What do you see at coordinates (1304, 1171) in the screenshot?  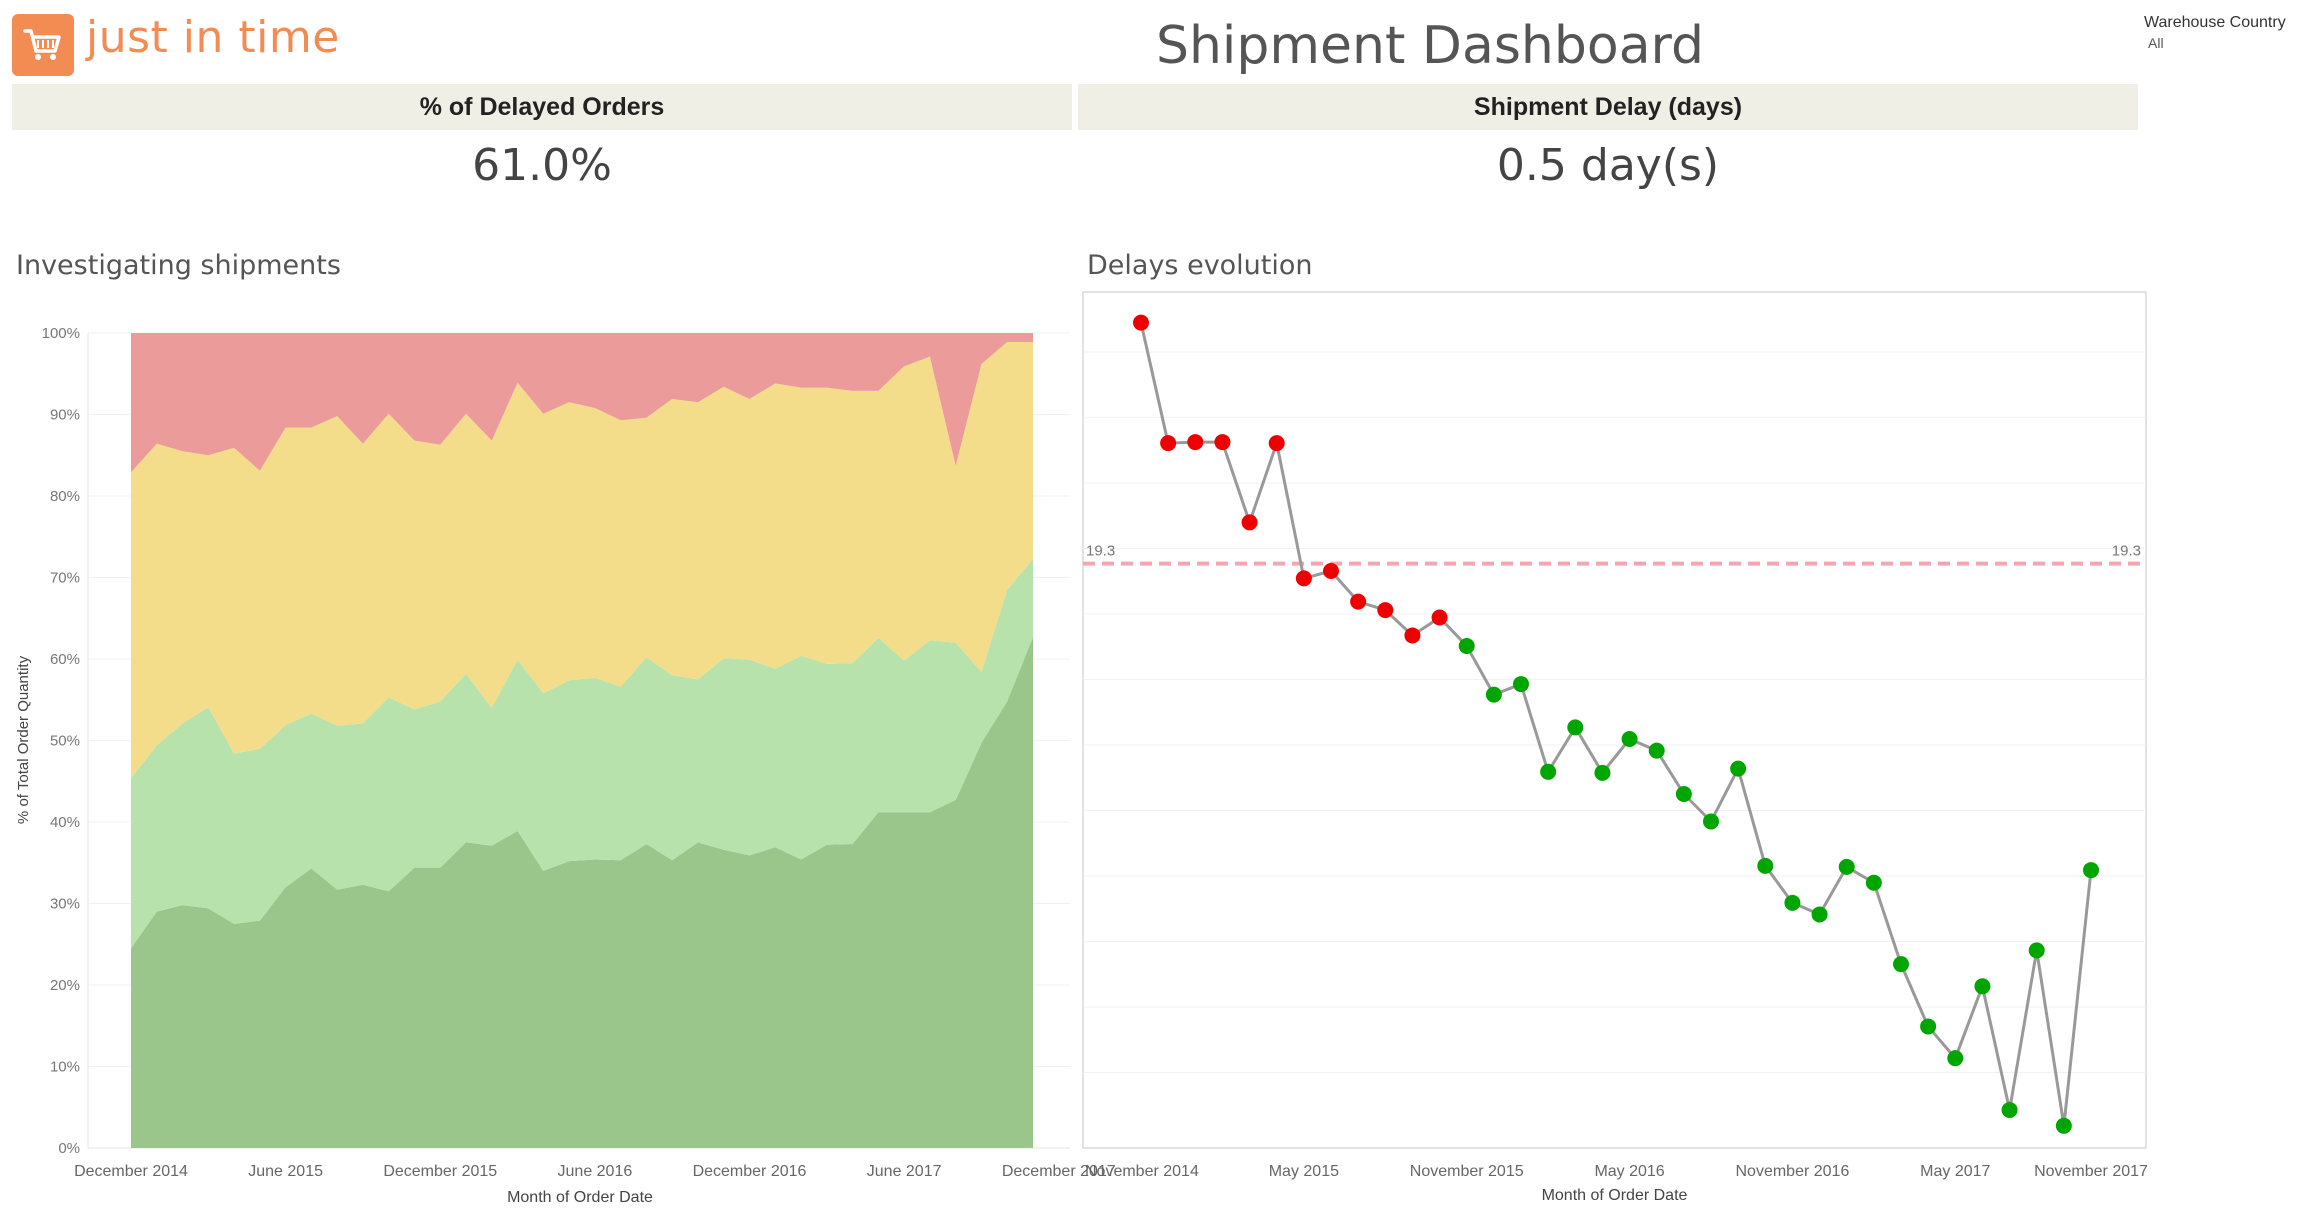 I see `line-x-tick-label: May 2015` at bounding box center [1304, 1171].